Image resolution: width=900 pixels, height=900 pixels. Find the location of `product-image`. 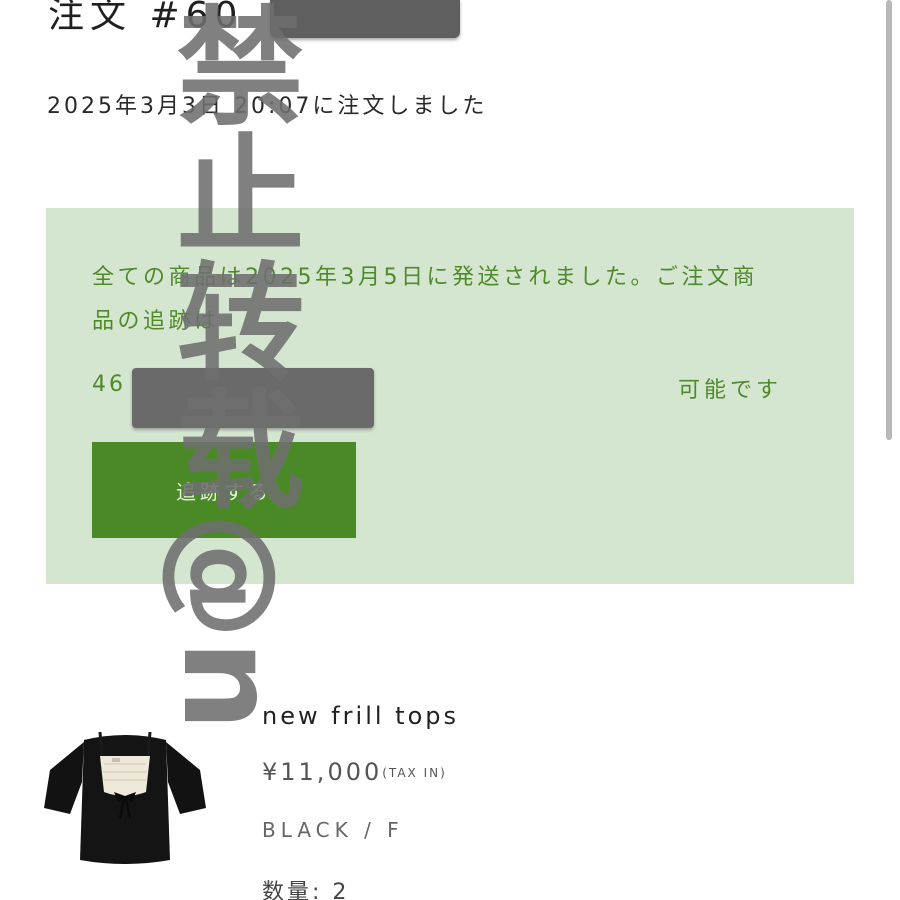

product-image is located at coordinates (125, 800).